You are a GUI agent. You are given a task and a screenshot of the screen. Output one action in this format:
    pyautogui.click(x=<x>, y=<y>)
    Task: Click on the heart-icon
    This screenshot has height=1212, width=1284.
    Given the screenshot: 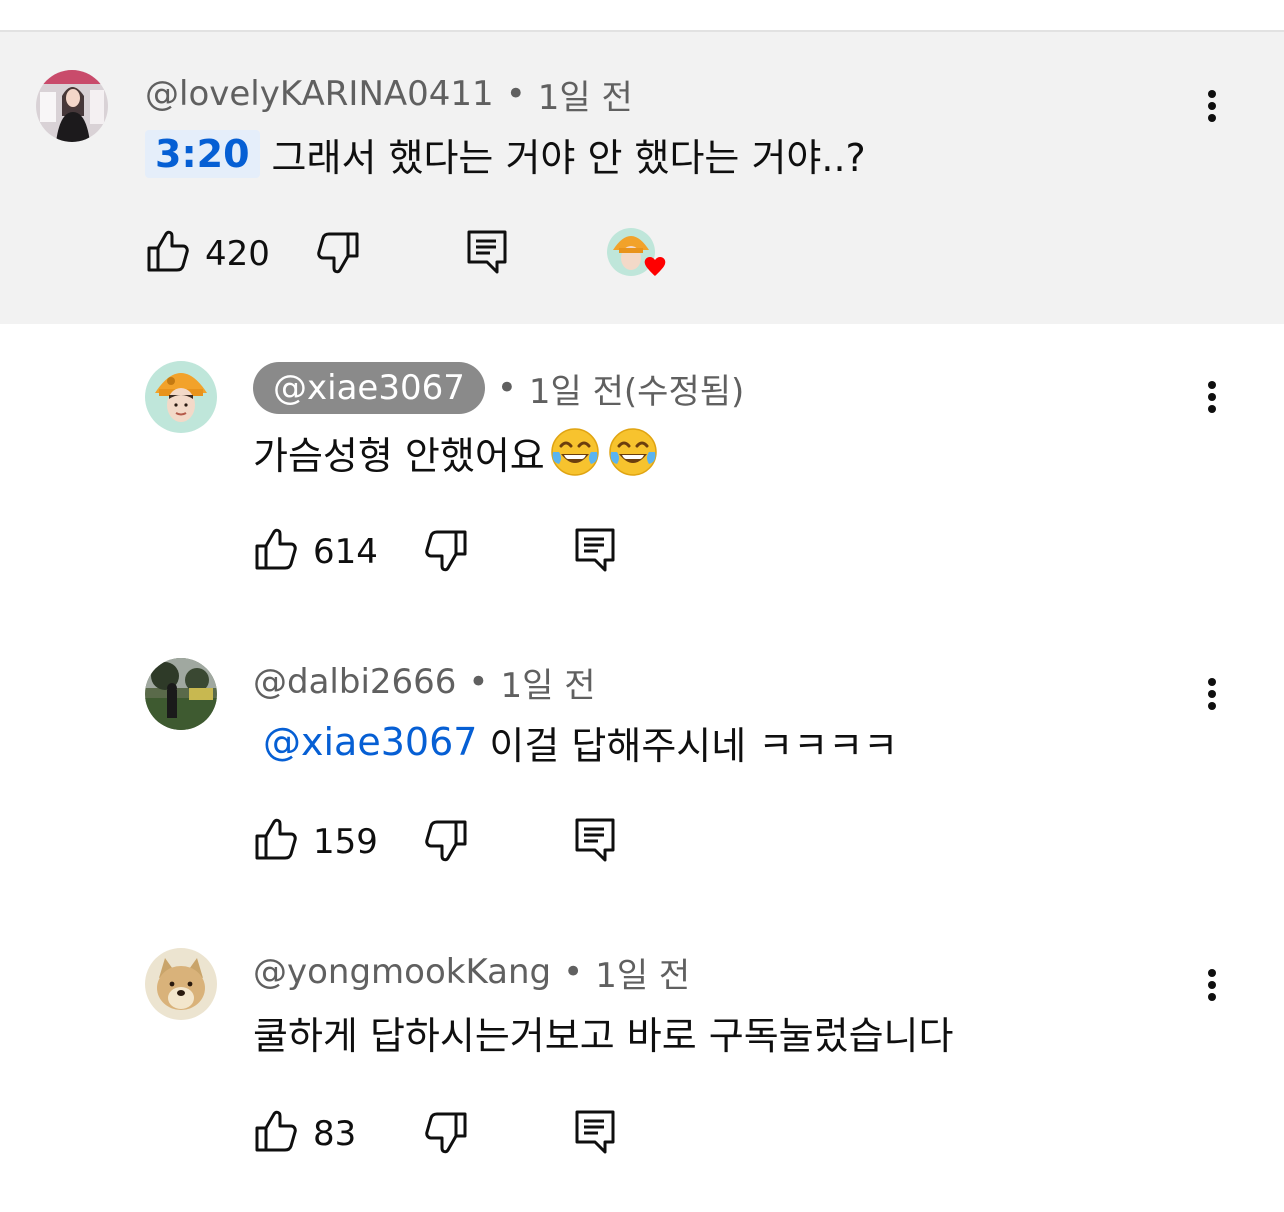 What is the action you would take?
    pyautogui.click(x=655, y=266)
    